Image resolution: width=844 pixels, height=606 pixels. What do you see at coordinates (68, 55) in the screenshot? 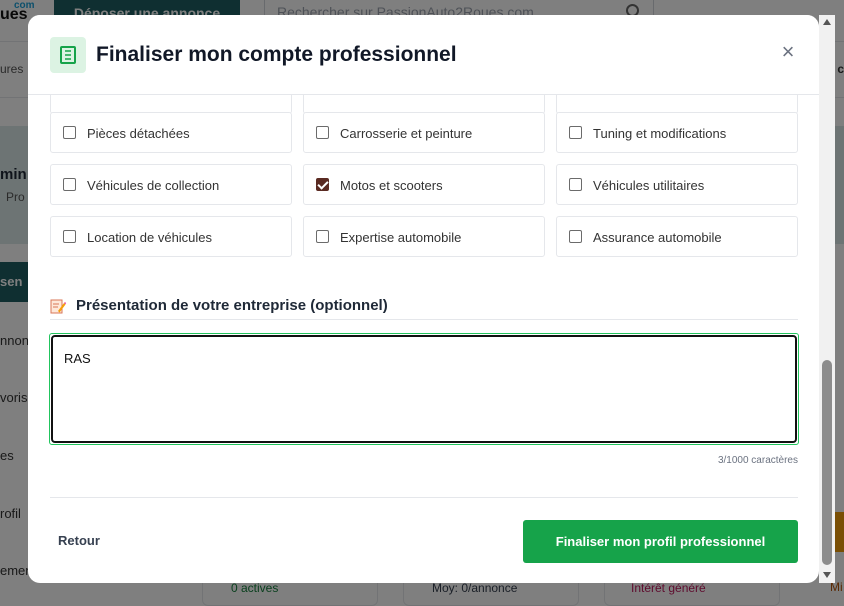
I see `building-icon` at bounding box center [68, 55].